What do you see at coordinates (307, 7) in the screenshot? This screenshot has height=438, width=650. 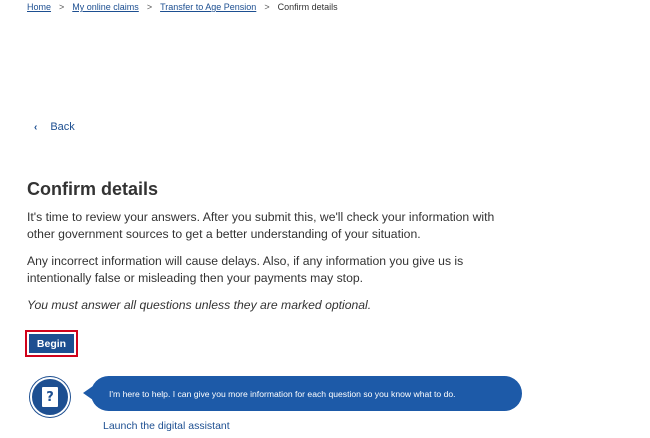 I see `breadcrumb-current: Confirm details` at bounding box center [307, 7].